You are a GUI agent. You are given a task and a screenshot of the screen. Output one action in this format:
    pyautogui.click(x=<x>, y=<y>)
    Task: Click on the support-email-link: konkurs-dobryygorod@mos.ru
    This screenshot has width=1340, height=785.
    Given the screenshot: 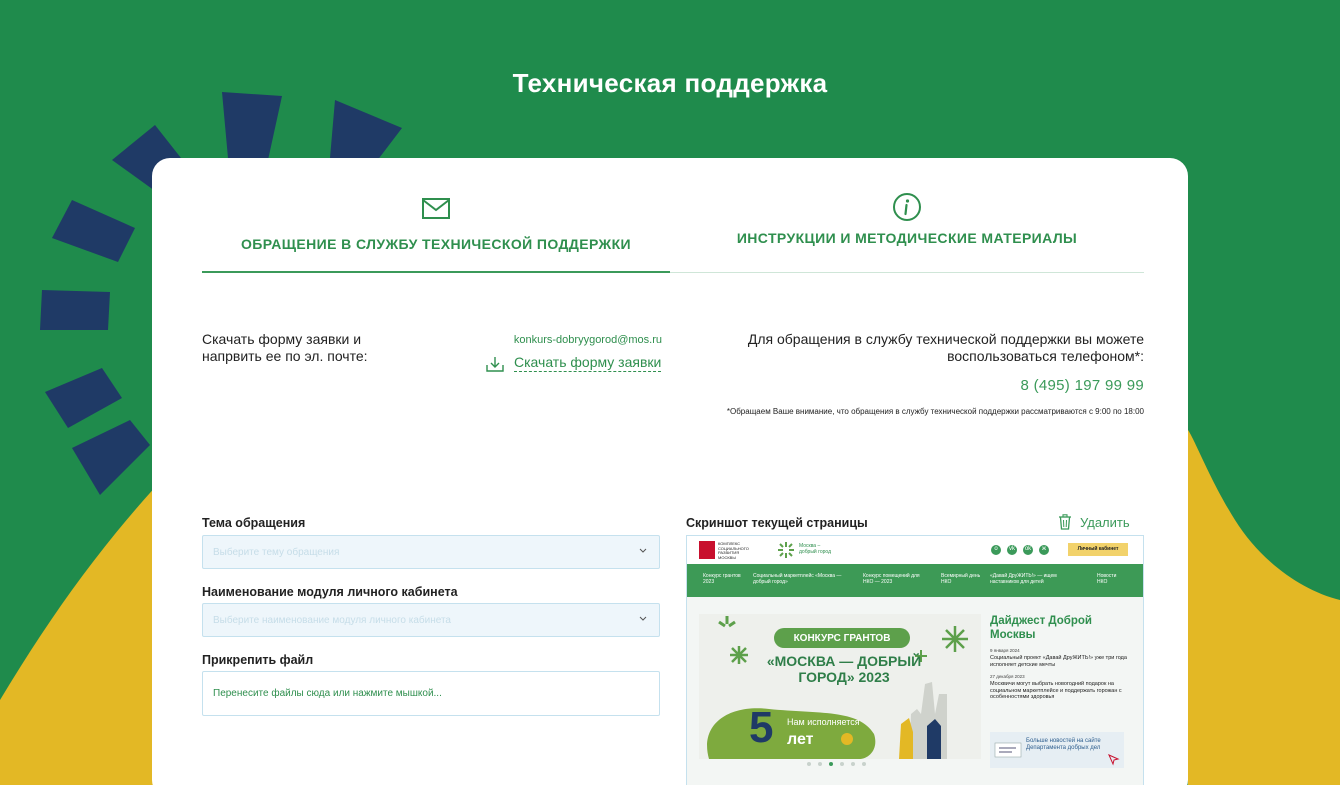 What is the action you would take?
    pyautogui.click(x=563, y=340)
    